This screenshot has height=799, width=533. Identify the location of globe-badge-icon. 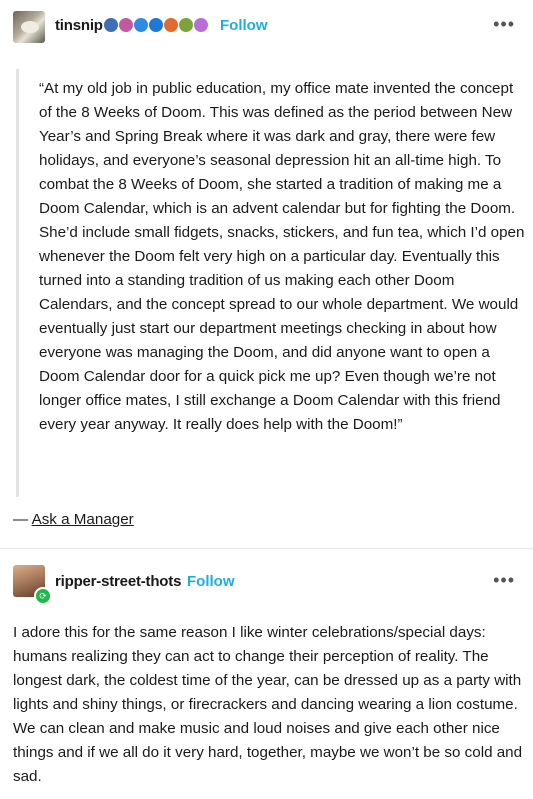
(111, 25).